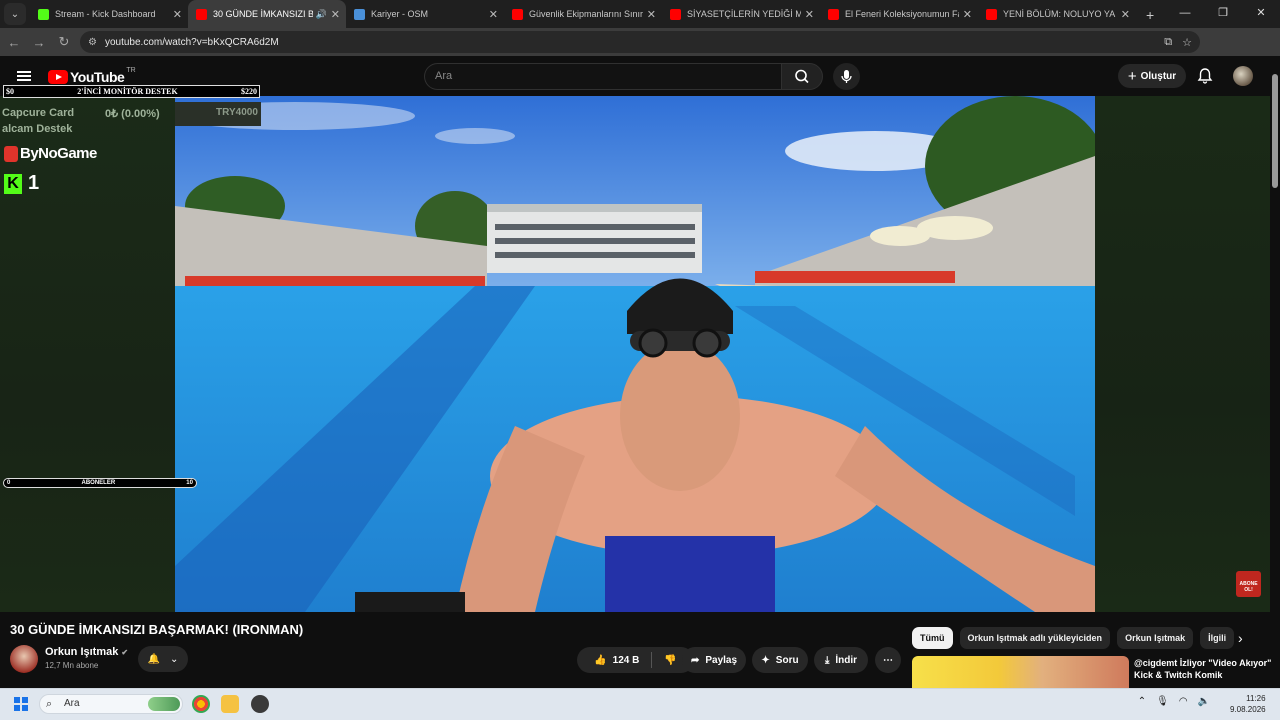 This screenshot has width=1280, height=720. Describe the element at coordinates (163, 659) in the screenshot. I see `subscription-bell-button: 🔔 ⌄` at that location.